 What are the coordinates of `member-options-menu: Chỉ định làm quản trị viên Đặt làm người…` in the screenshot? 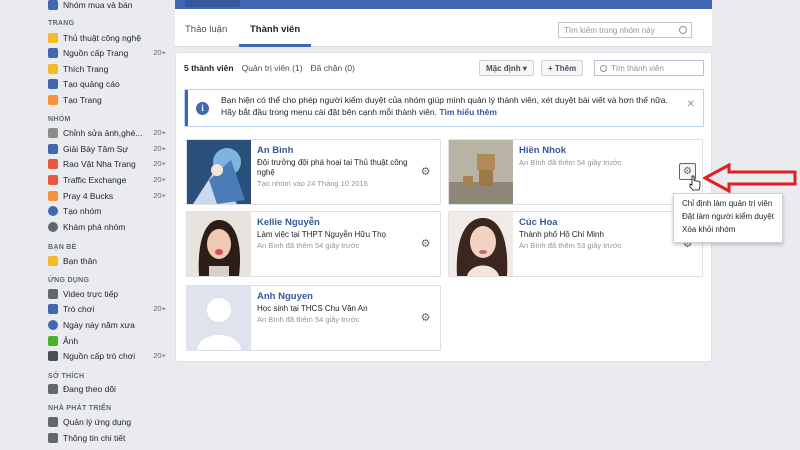 It's located at (728, 218).